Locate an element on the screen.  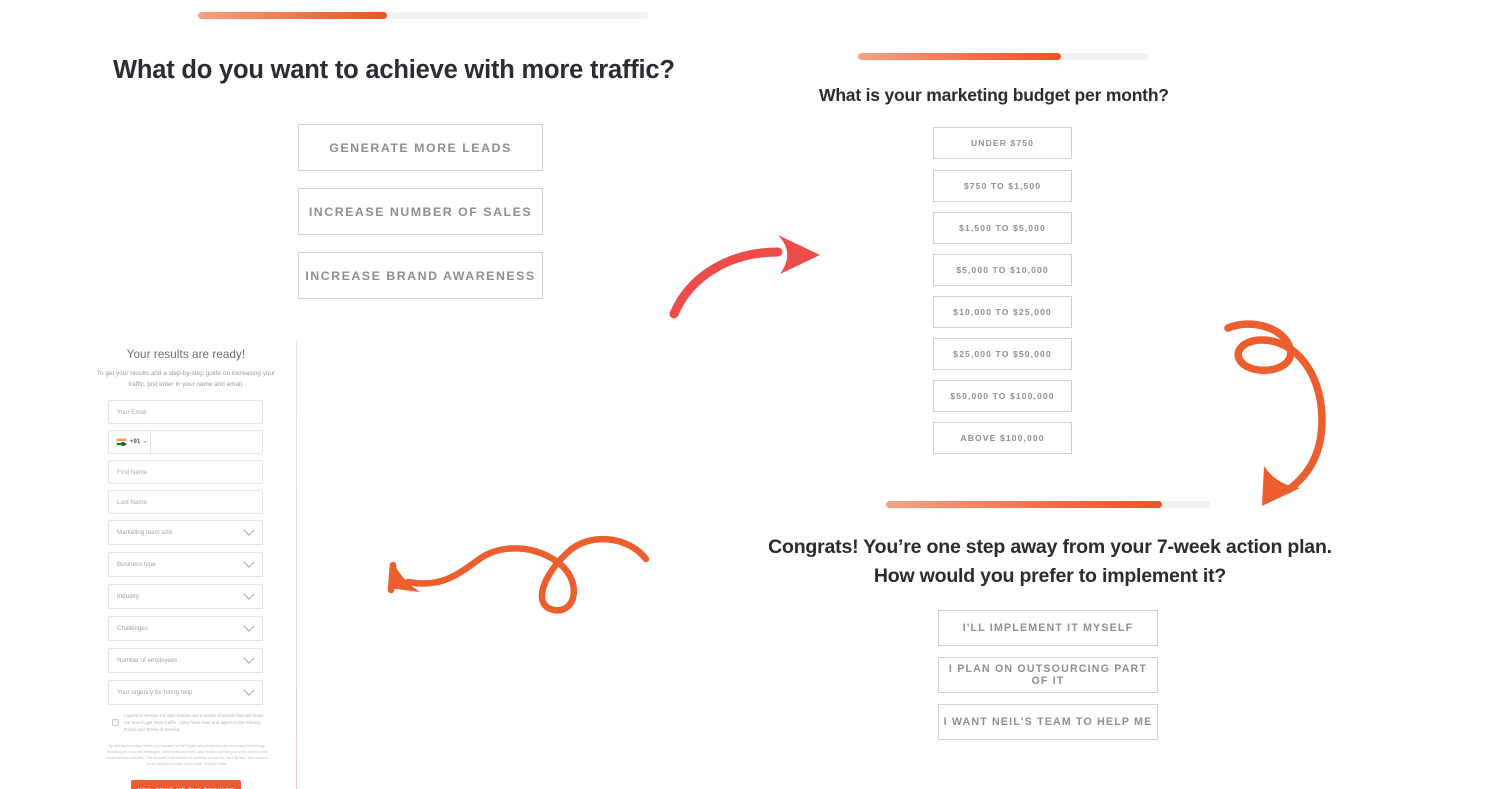
consent-checkbox is located at coordinates (115, 723).